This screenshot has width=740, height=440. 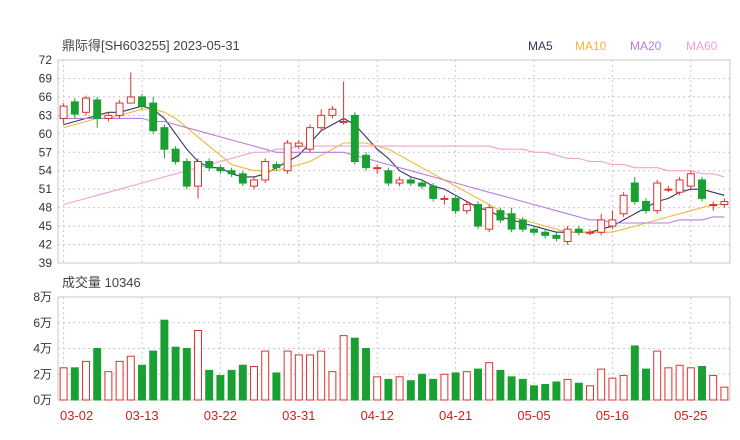 What do you see at coordinates (612, 415) in the screenshot?
I see `date-tick-label: 05-16` at bounding box center [612, 415].